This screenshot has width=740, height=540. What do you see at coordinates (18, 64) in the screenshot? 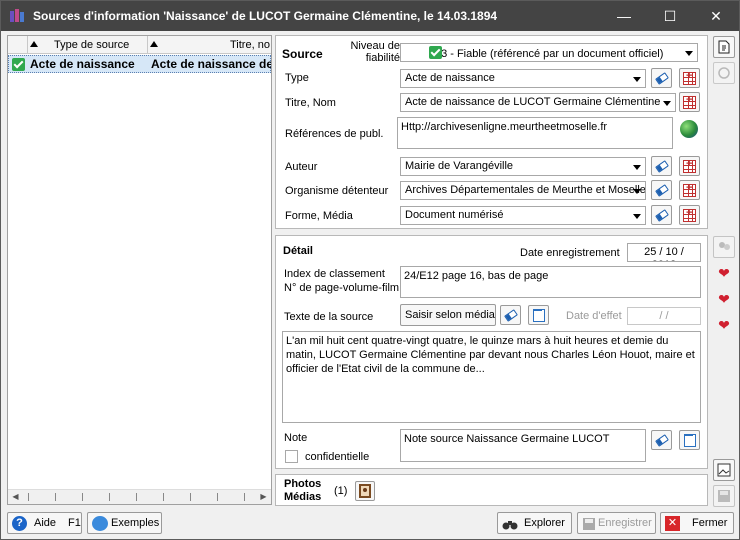
I see `check-icon` at bounding box center [18, 64].